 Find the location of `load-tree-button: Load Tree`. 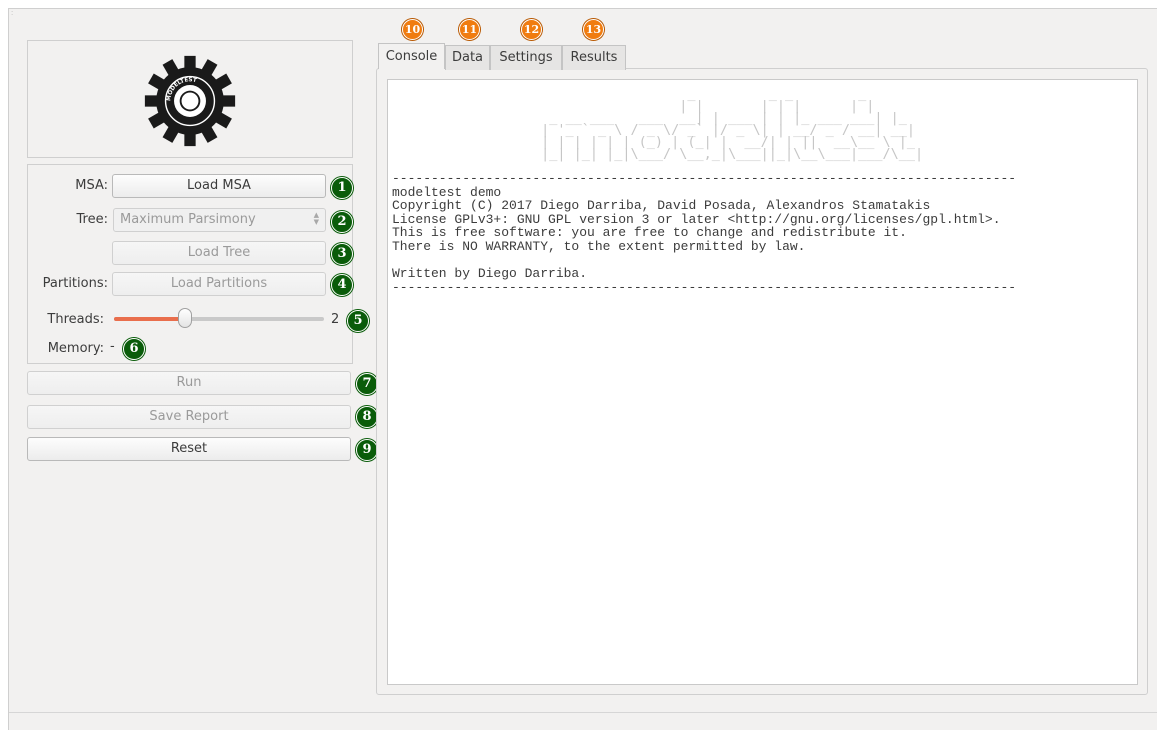

load-tree-button: Load Tree is located at coordinates (219, 253).